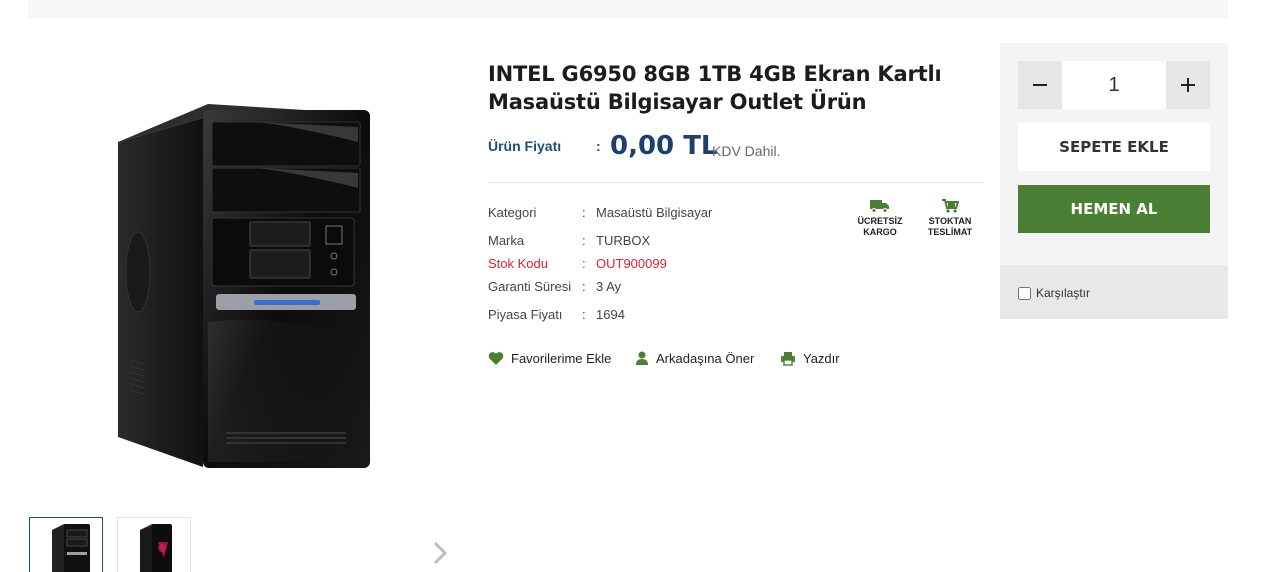 This screenshot has height=572, width=1265. Describe the element at coordinates (598, 146) in the screenshot. I see `price-colon: :` at that location.